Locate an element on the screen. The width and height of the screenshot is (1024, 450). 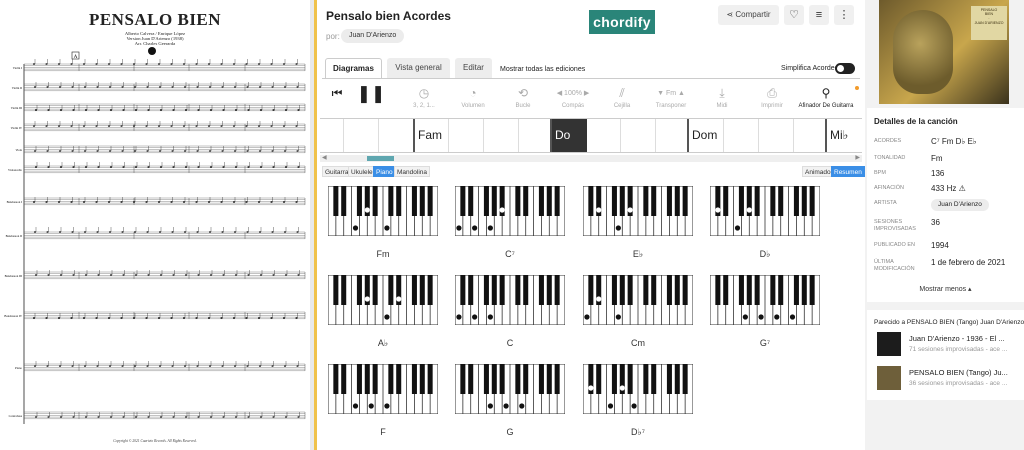
detail-label: SESIONES IMPROVISADAS is located at coordinates (895, 225).